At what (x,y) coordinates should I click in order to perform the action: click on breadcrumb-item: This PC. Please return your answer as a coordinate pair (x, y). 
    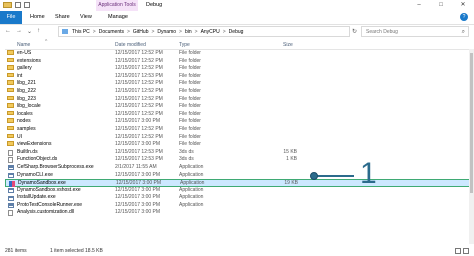
    Looking at the image, I should click on (81, 32).